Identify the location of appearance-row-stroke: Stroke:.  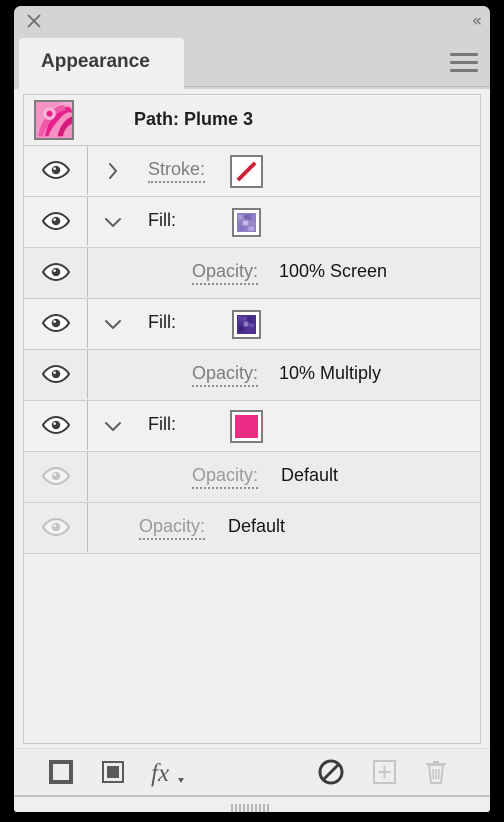
(252, 171).